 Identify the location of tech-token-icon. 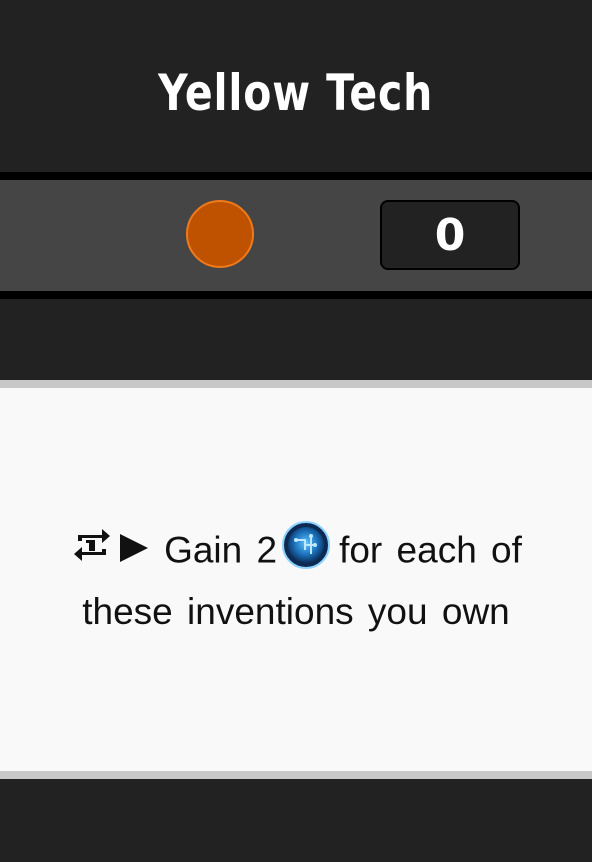
(306, 552).